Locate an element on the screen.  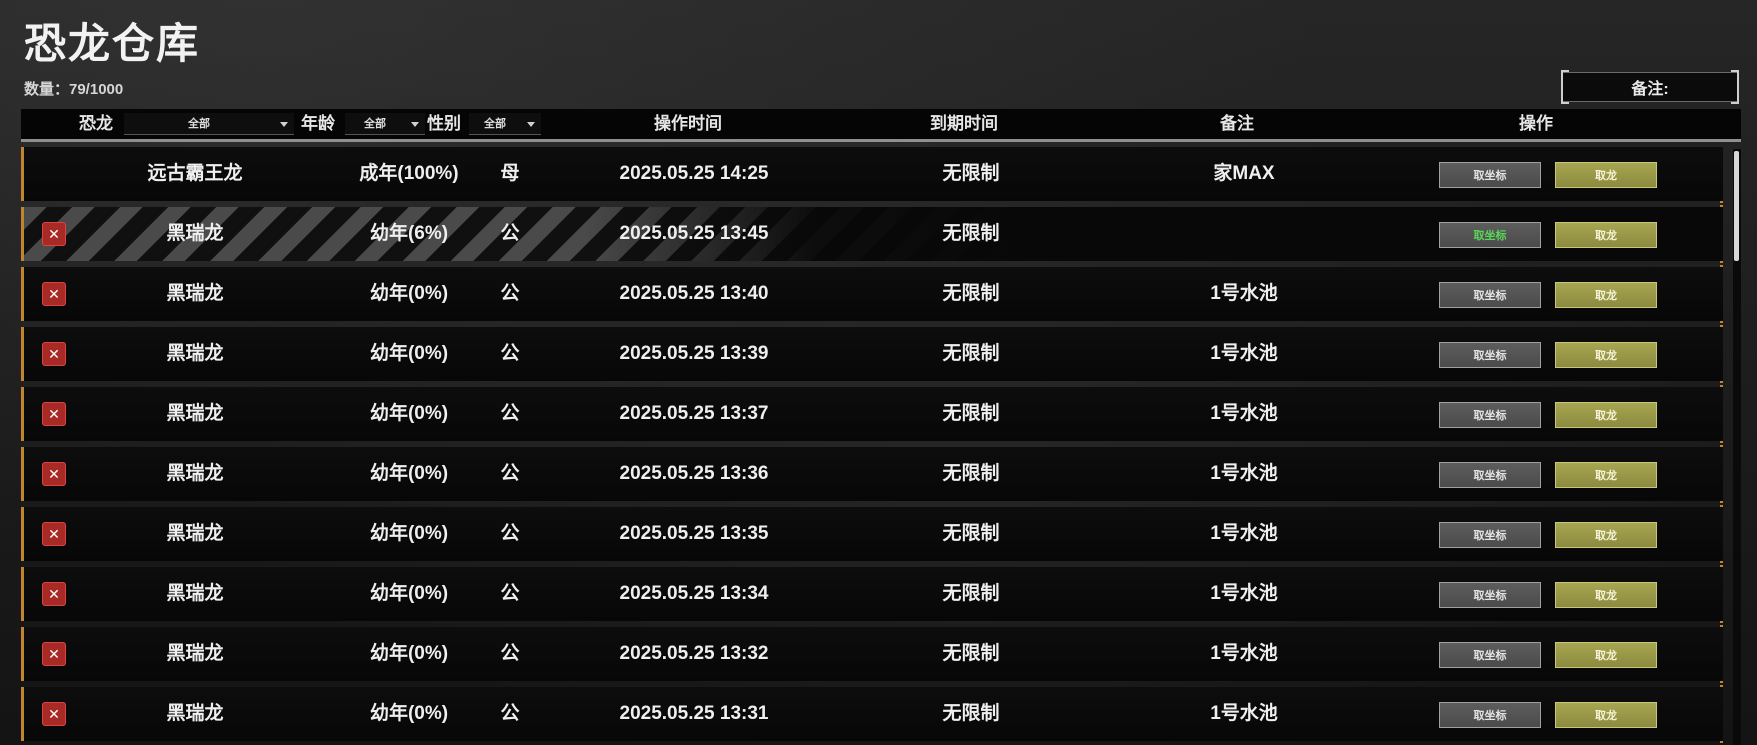
dino-age: 成年(100%) is located at coordinates (409, 173).